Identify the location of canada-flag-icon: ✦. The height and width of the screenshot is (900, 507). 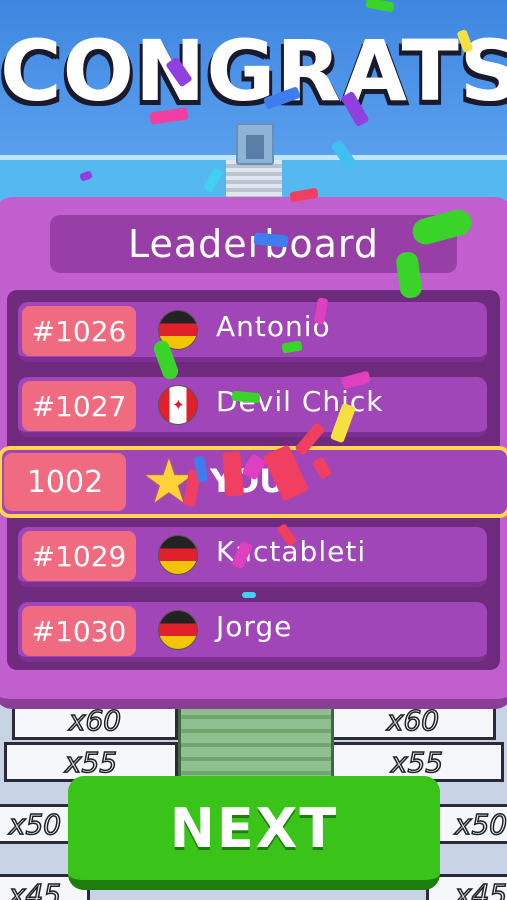
(178, 405).